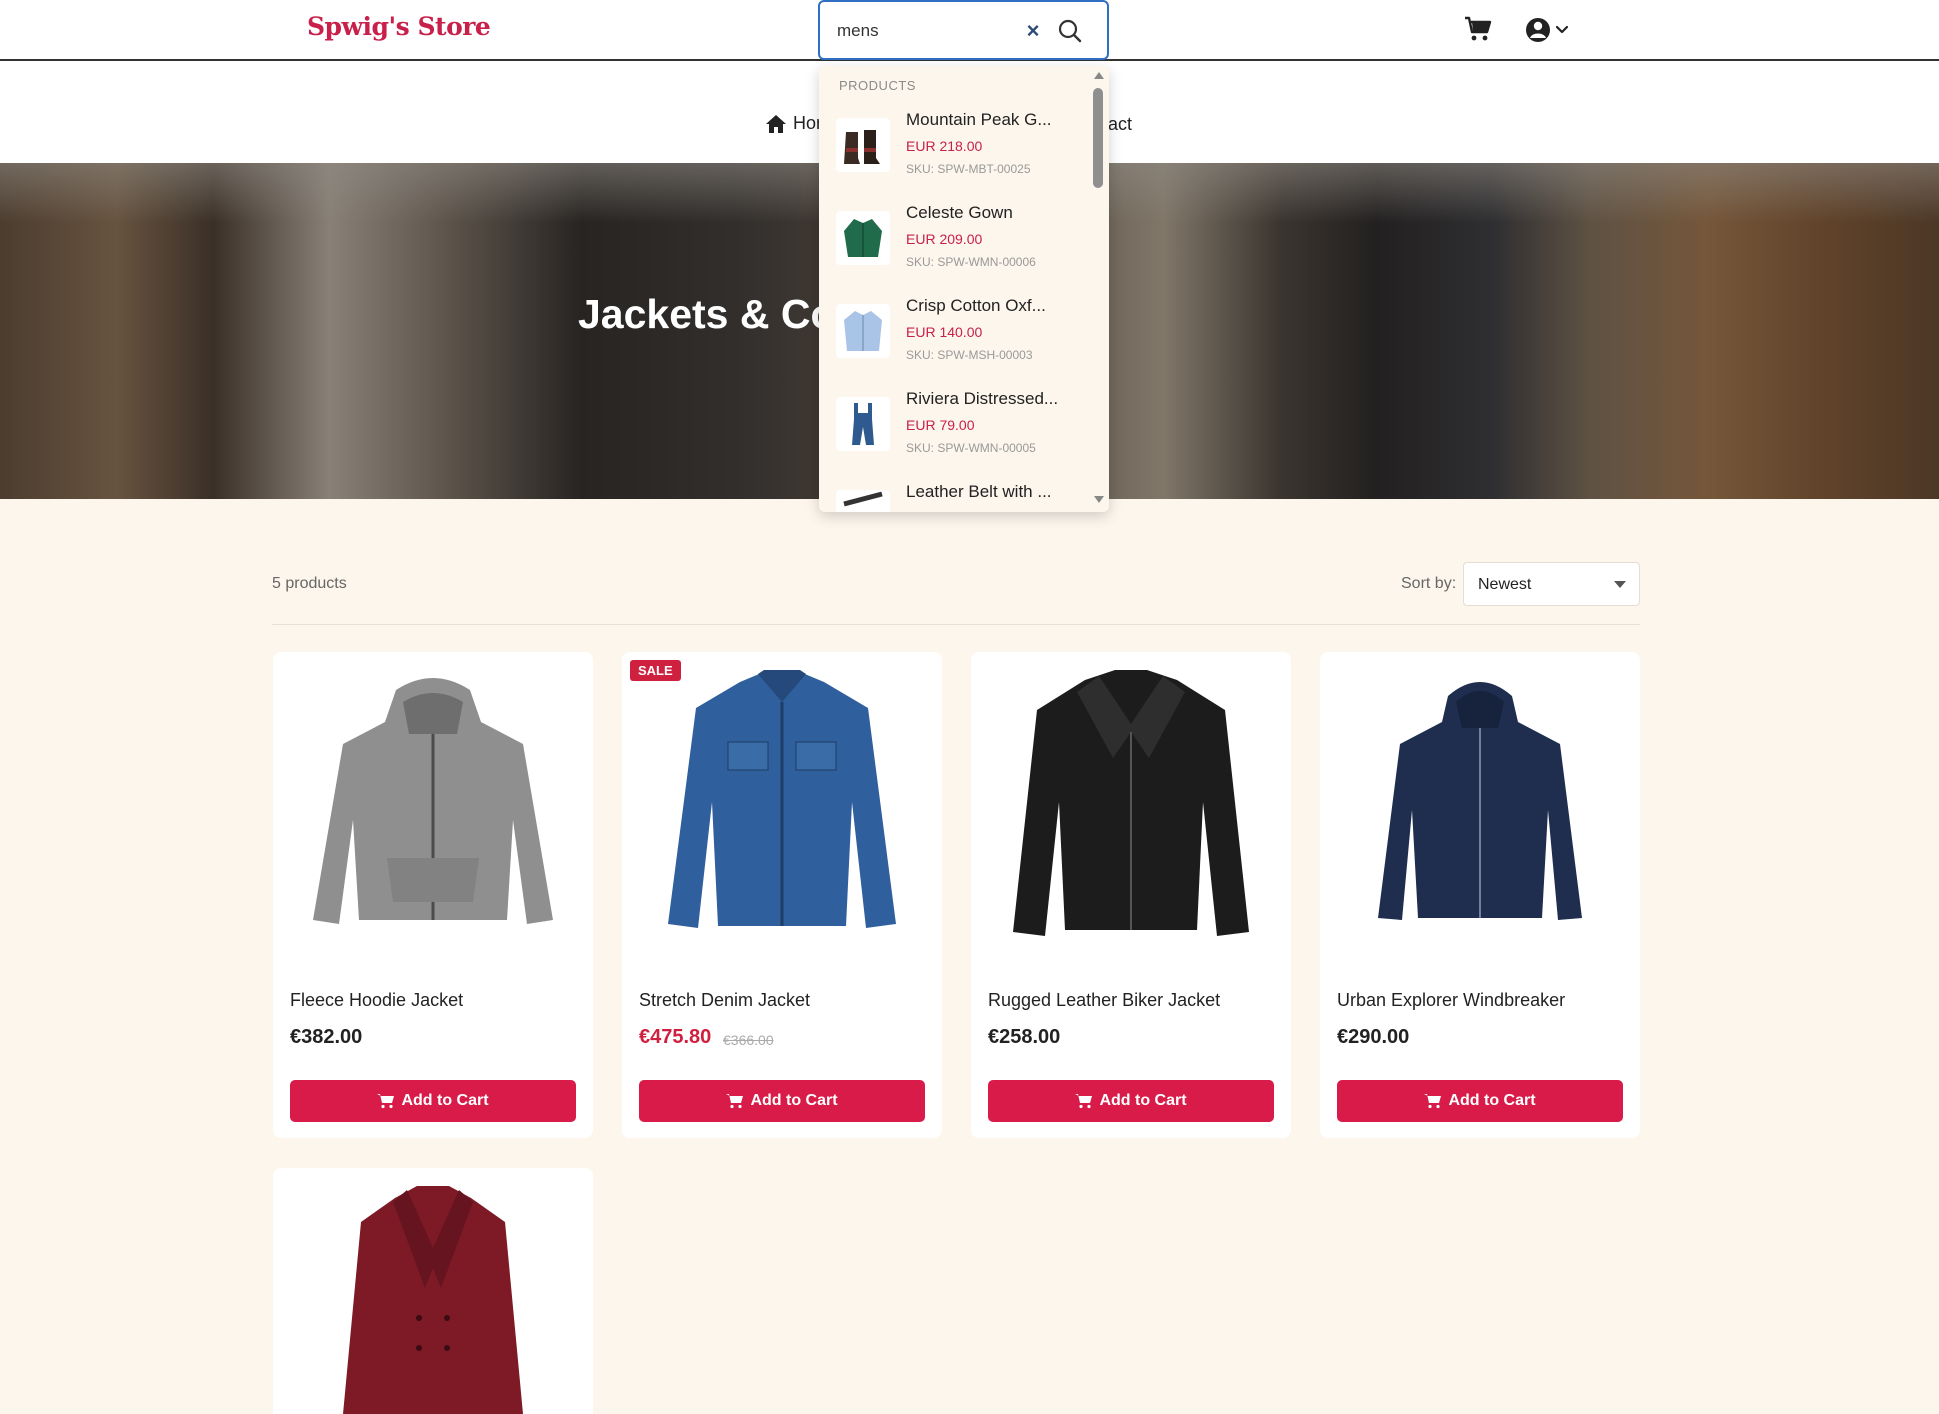  What do you see at coordinates (1131, 812) in the screenshot?
I see `leather-jacket-image` at bounding box center [1131, 812].